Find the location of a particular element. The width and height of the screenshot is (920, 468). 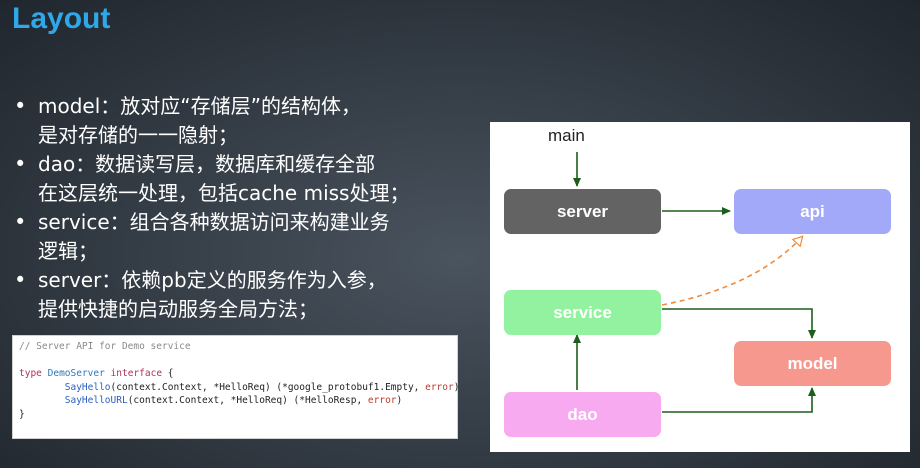

bullet-service: • service：组合各种数据访问来构建业务 逻辑； is located at coordinates (234, 237).